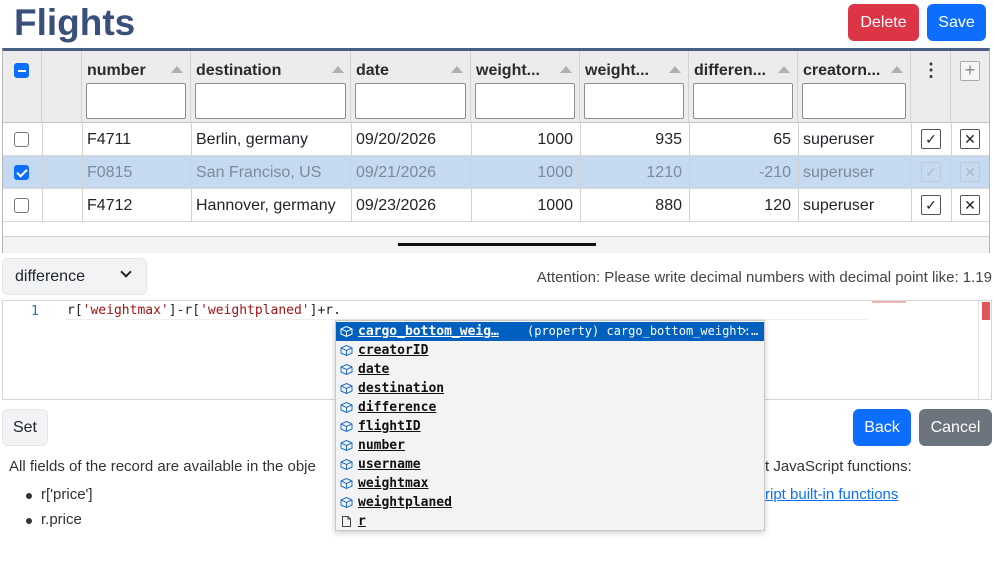 The image size is (994, 561). I want to click on back-button: Back, so click(882, 427).